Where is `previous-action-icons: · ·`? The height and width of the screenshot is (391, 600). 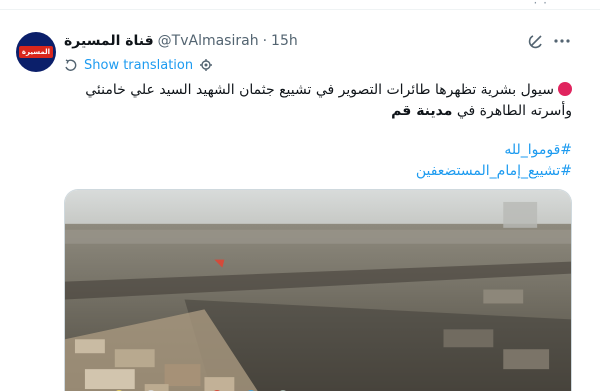 previous-action-icons: · · is located at coordinates (540, 5).